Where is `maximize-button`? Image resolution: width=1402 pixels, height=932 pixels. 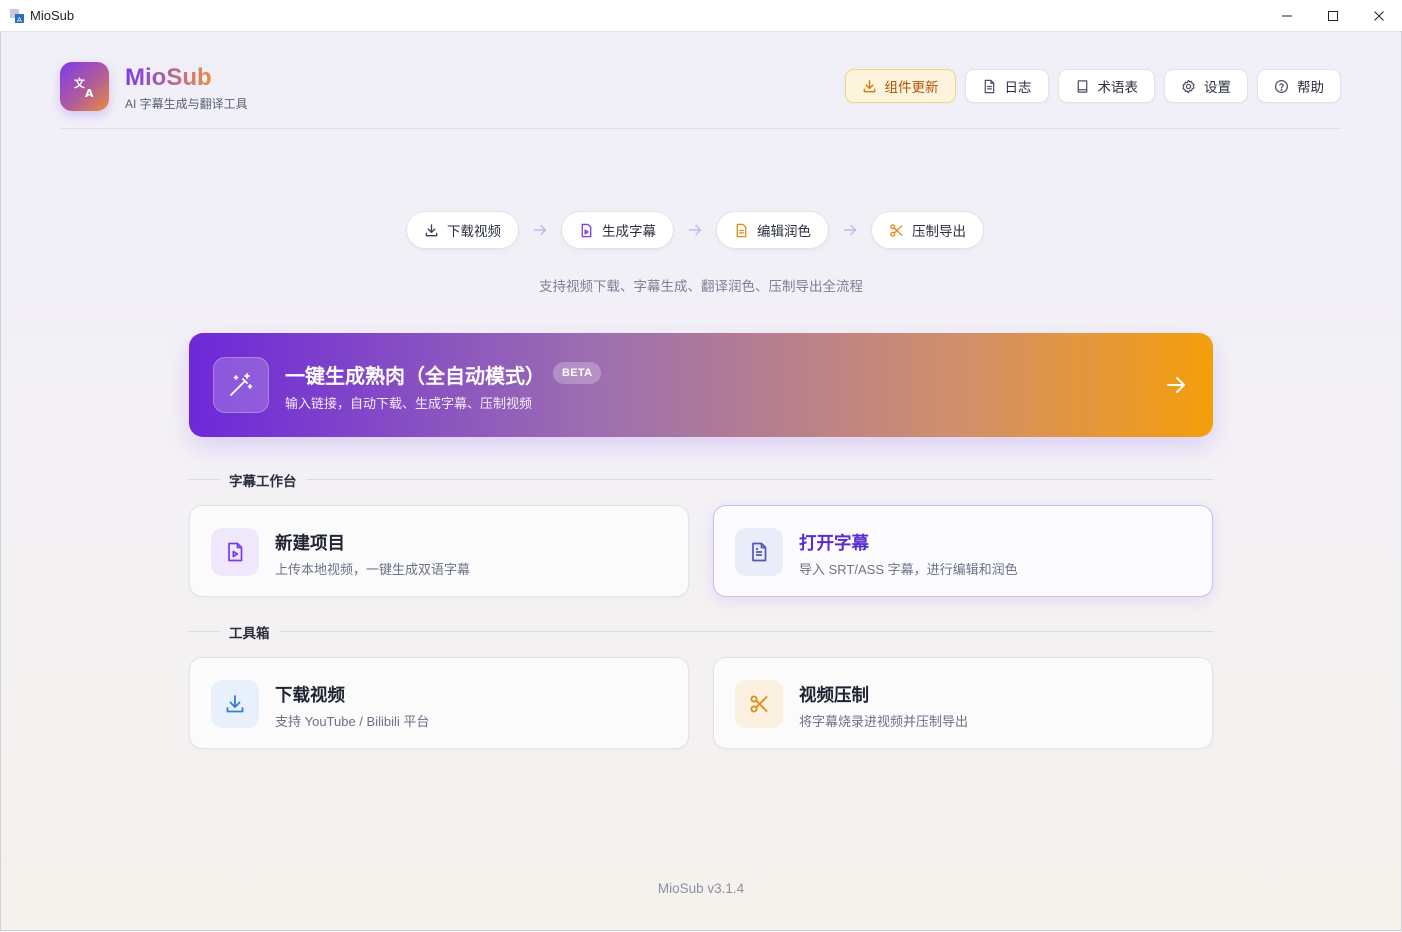 maximize-button is located at coordinates (1333, 15).